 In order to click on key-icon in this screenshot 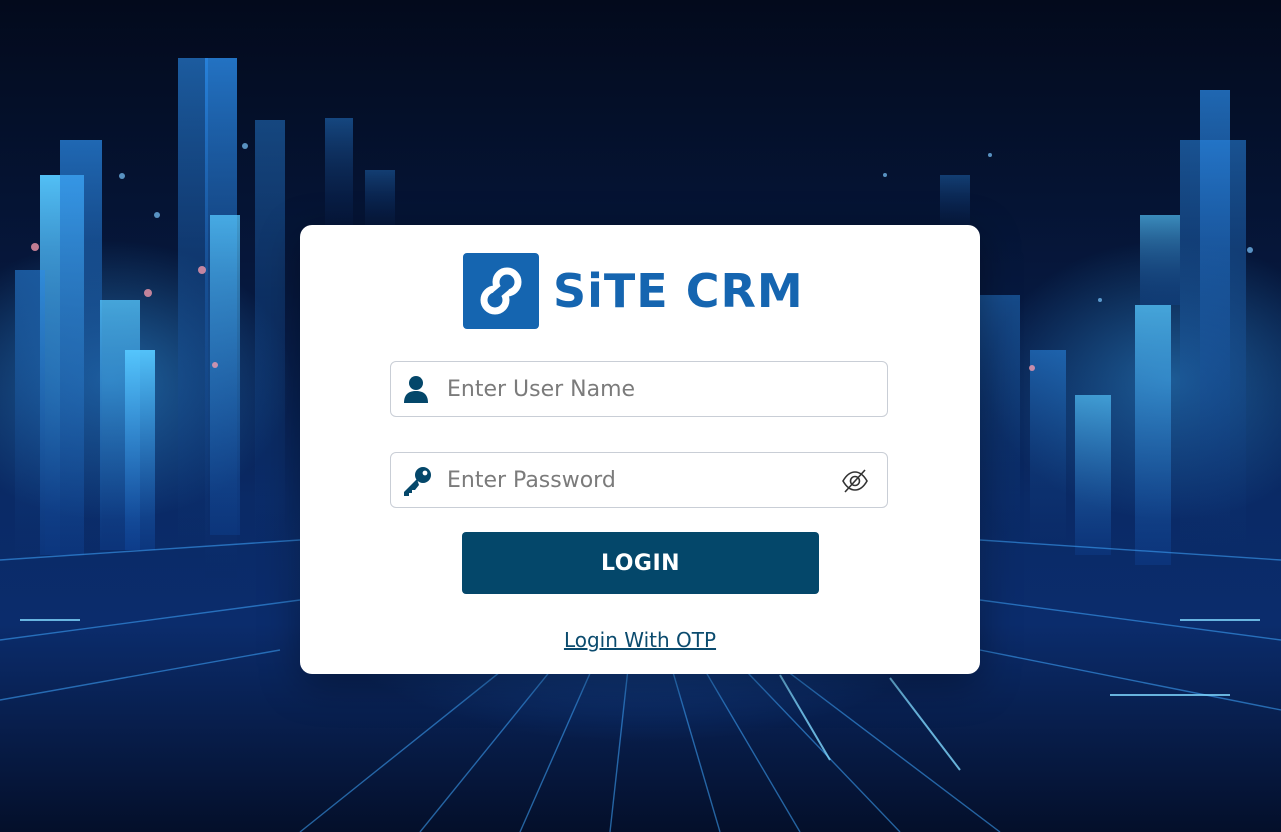, I will do `click(416, 480)`.